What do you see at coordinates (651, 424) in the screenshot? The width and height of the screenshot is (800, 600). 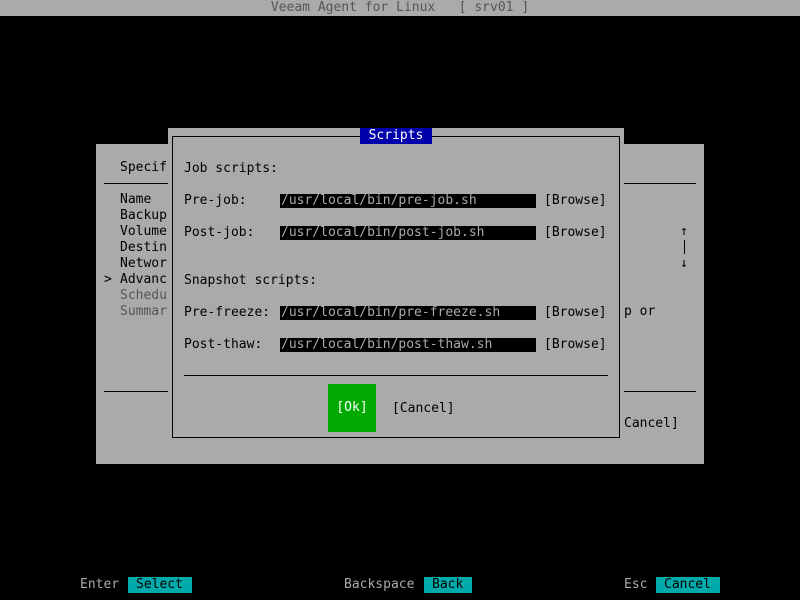 I see `wizard-cancel-button: Cancel]` at bounding box center [651, 424].